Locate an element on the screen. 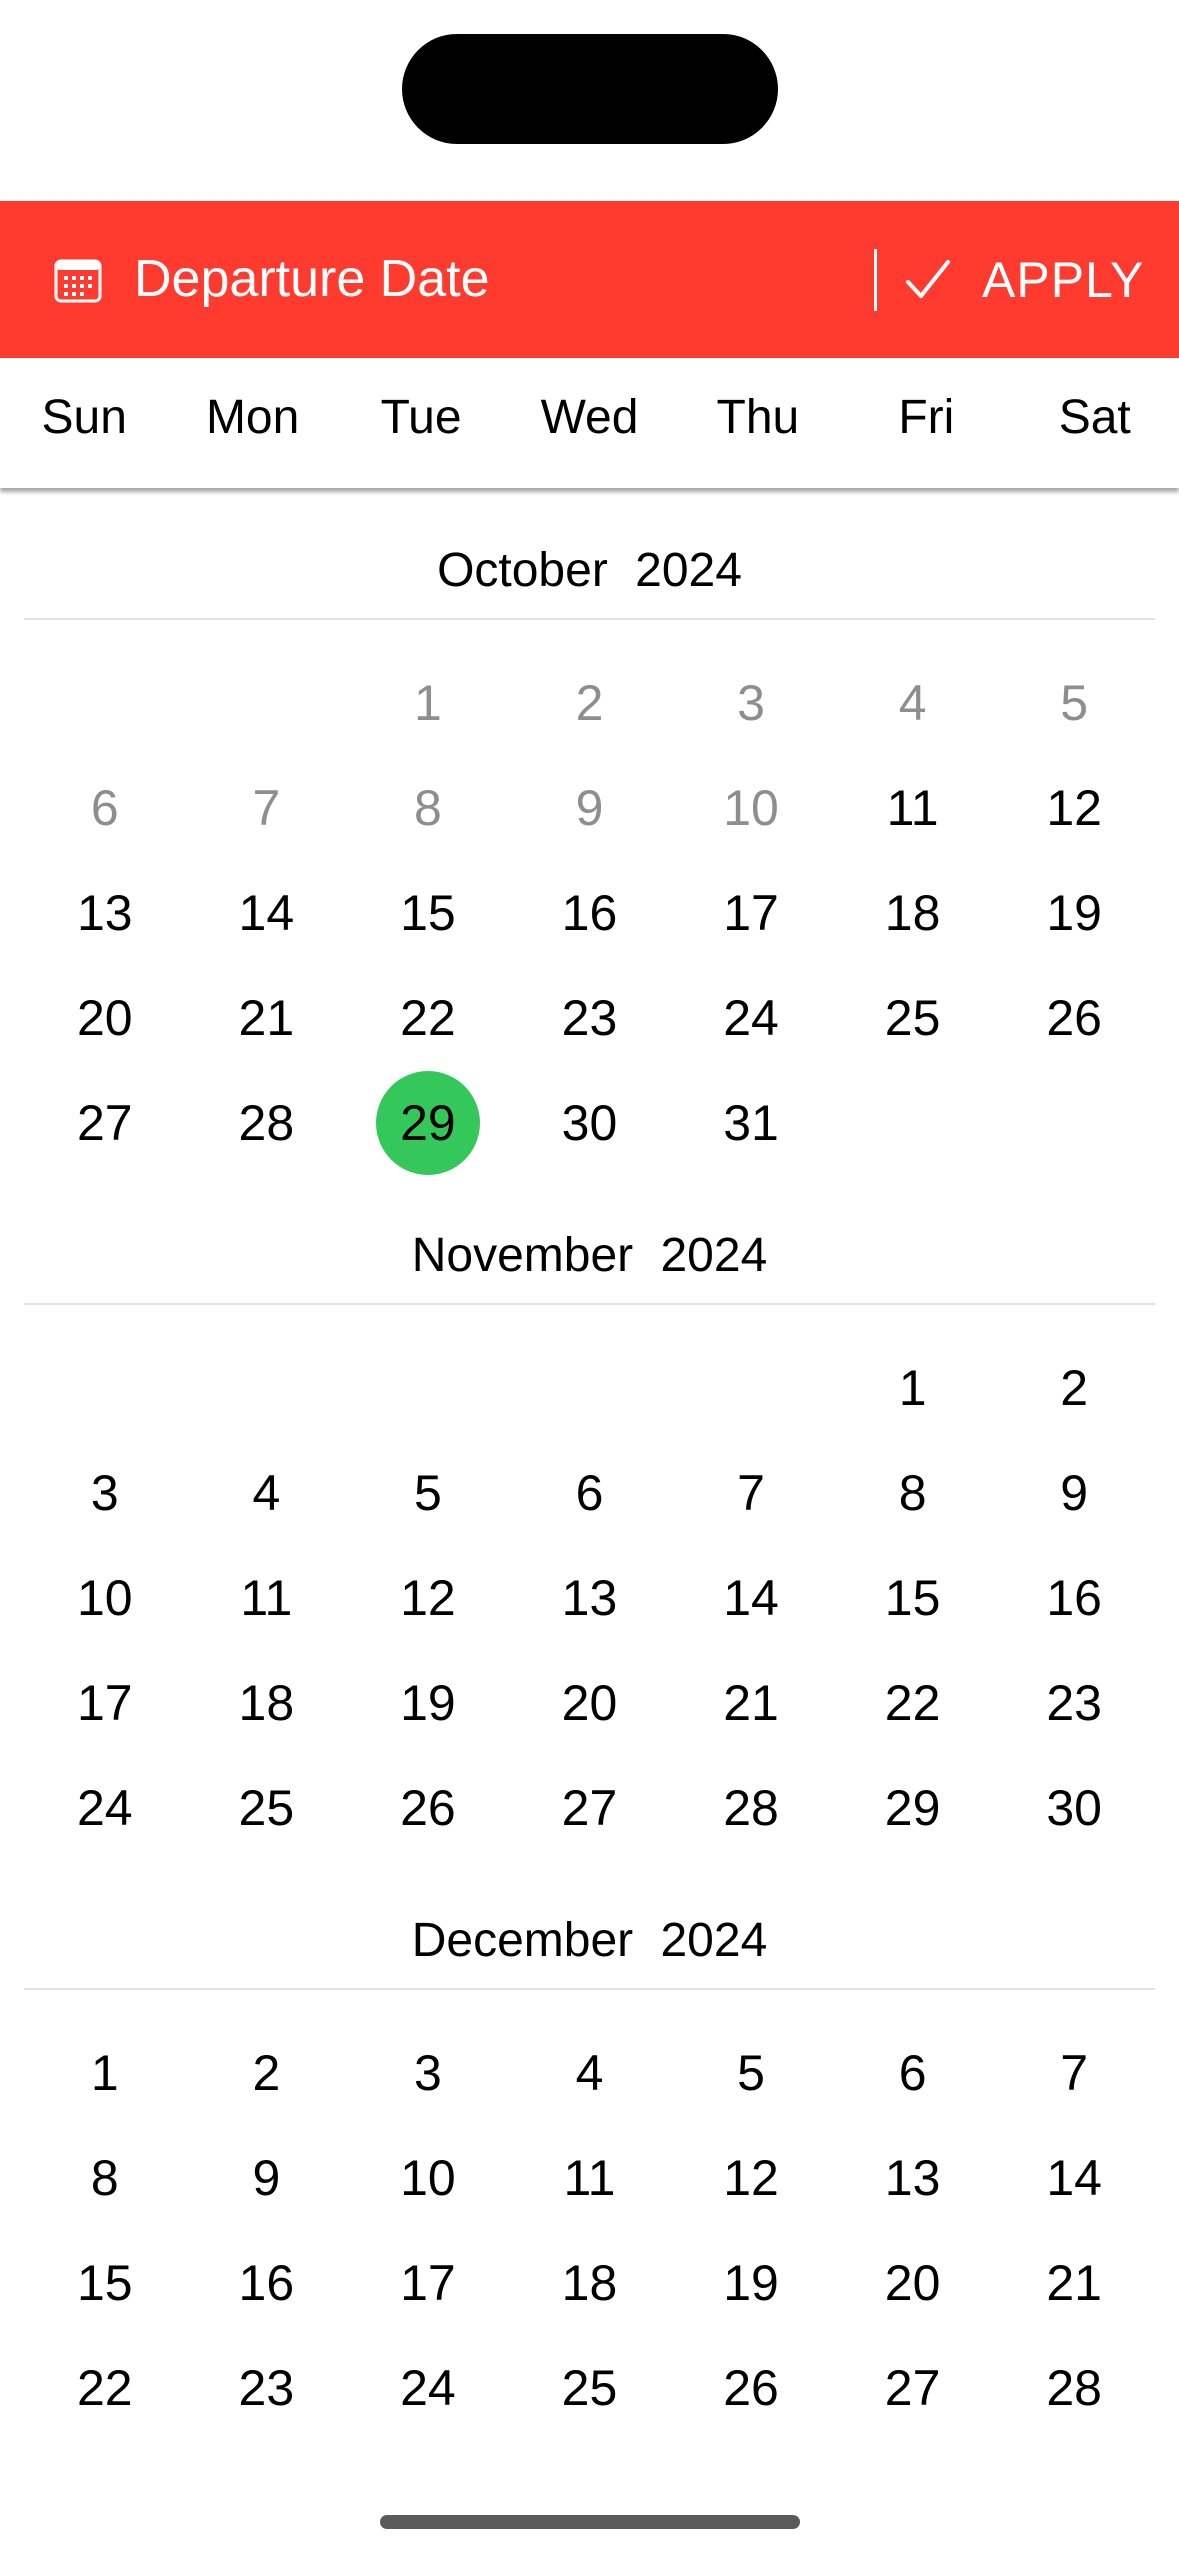 This screenshot has height=2556, width=1179. day-number: 10 is located at coordinates (104, 1597).